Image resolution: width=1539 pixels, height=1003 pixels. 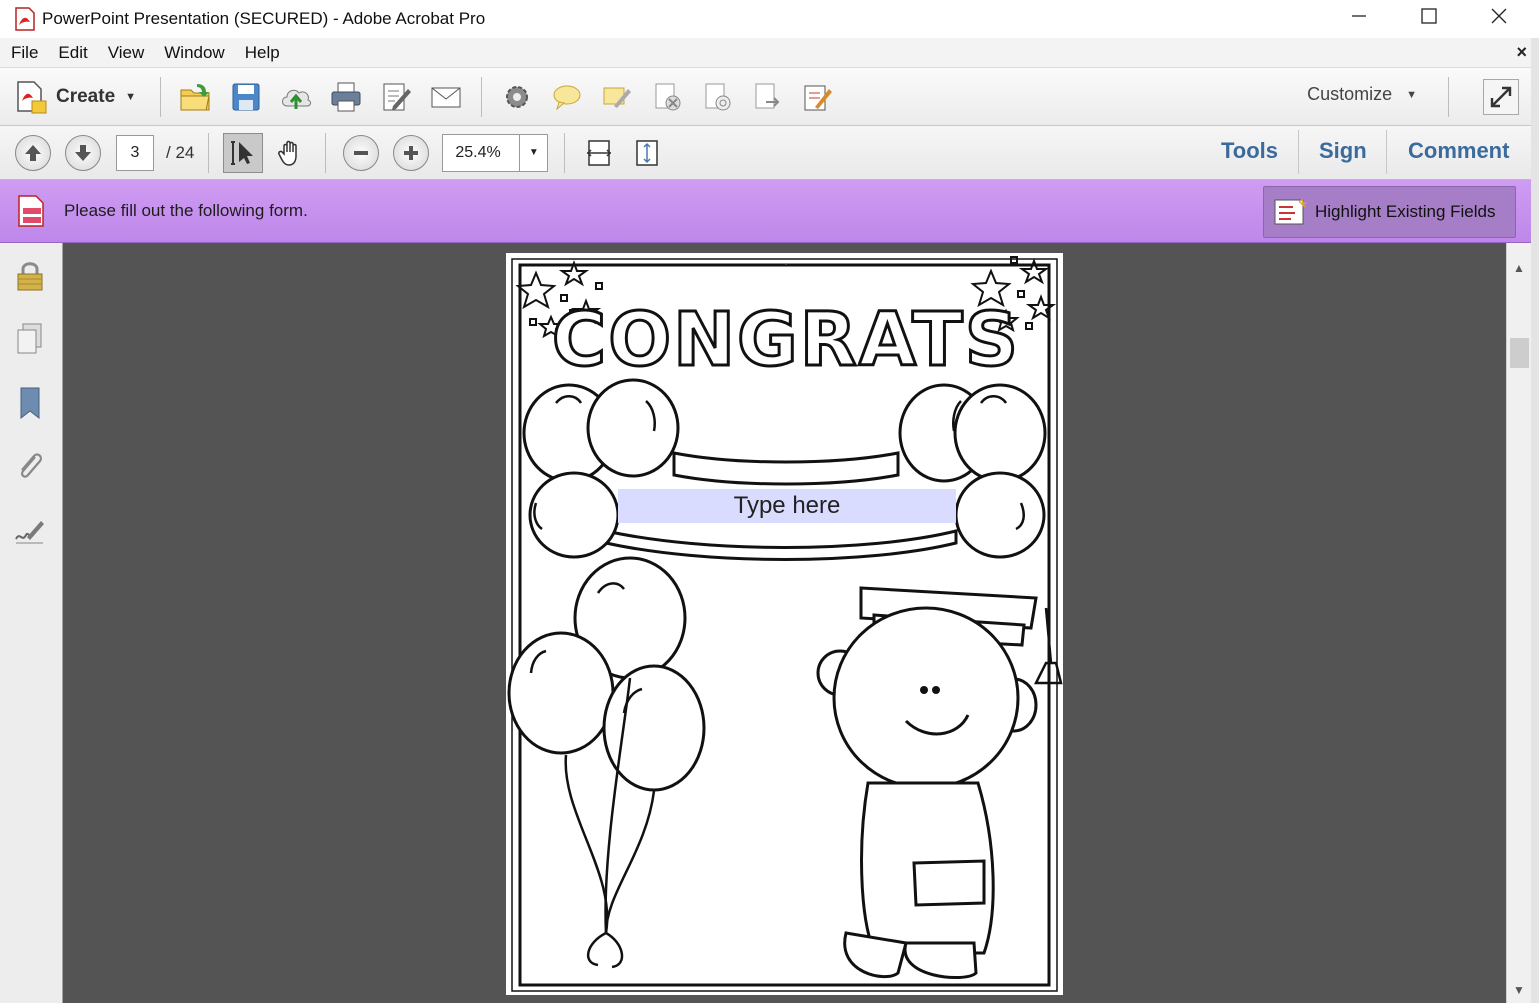 I want to click on menu-bar: File Edit View Window Help ×, so click(x=769, y=53).